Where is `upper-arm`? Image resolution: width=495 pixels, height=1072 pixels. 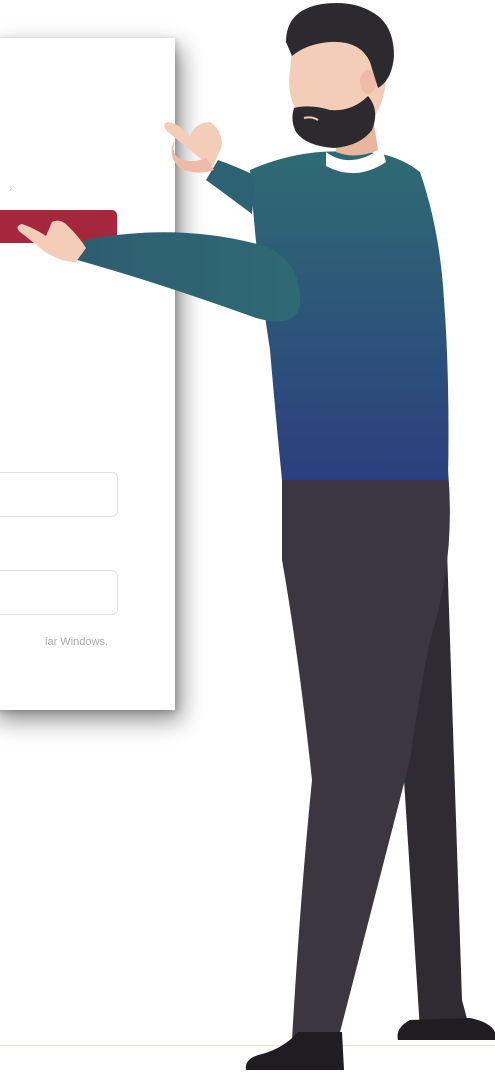
upper-arm is located at coordinates (231, 187).